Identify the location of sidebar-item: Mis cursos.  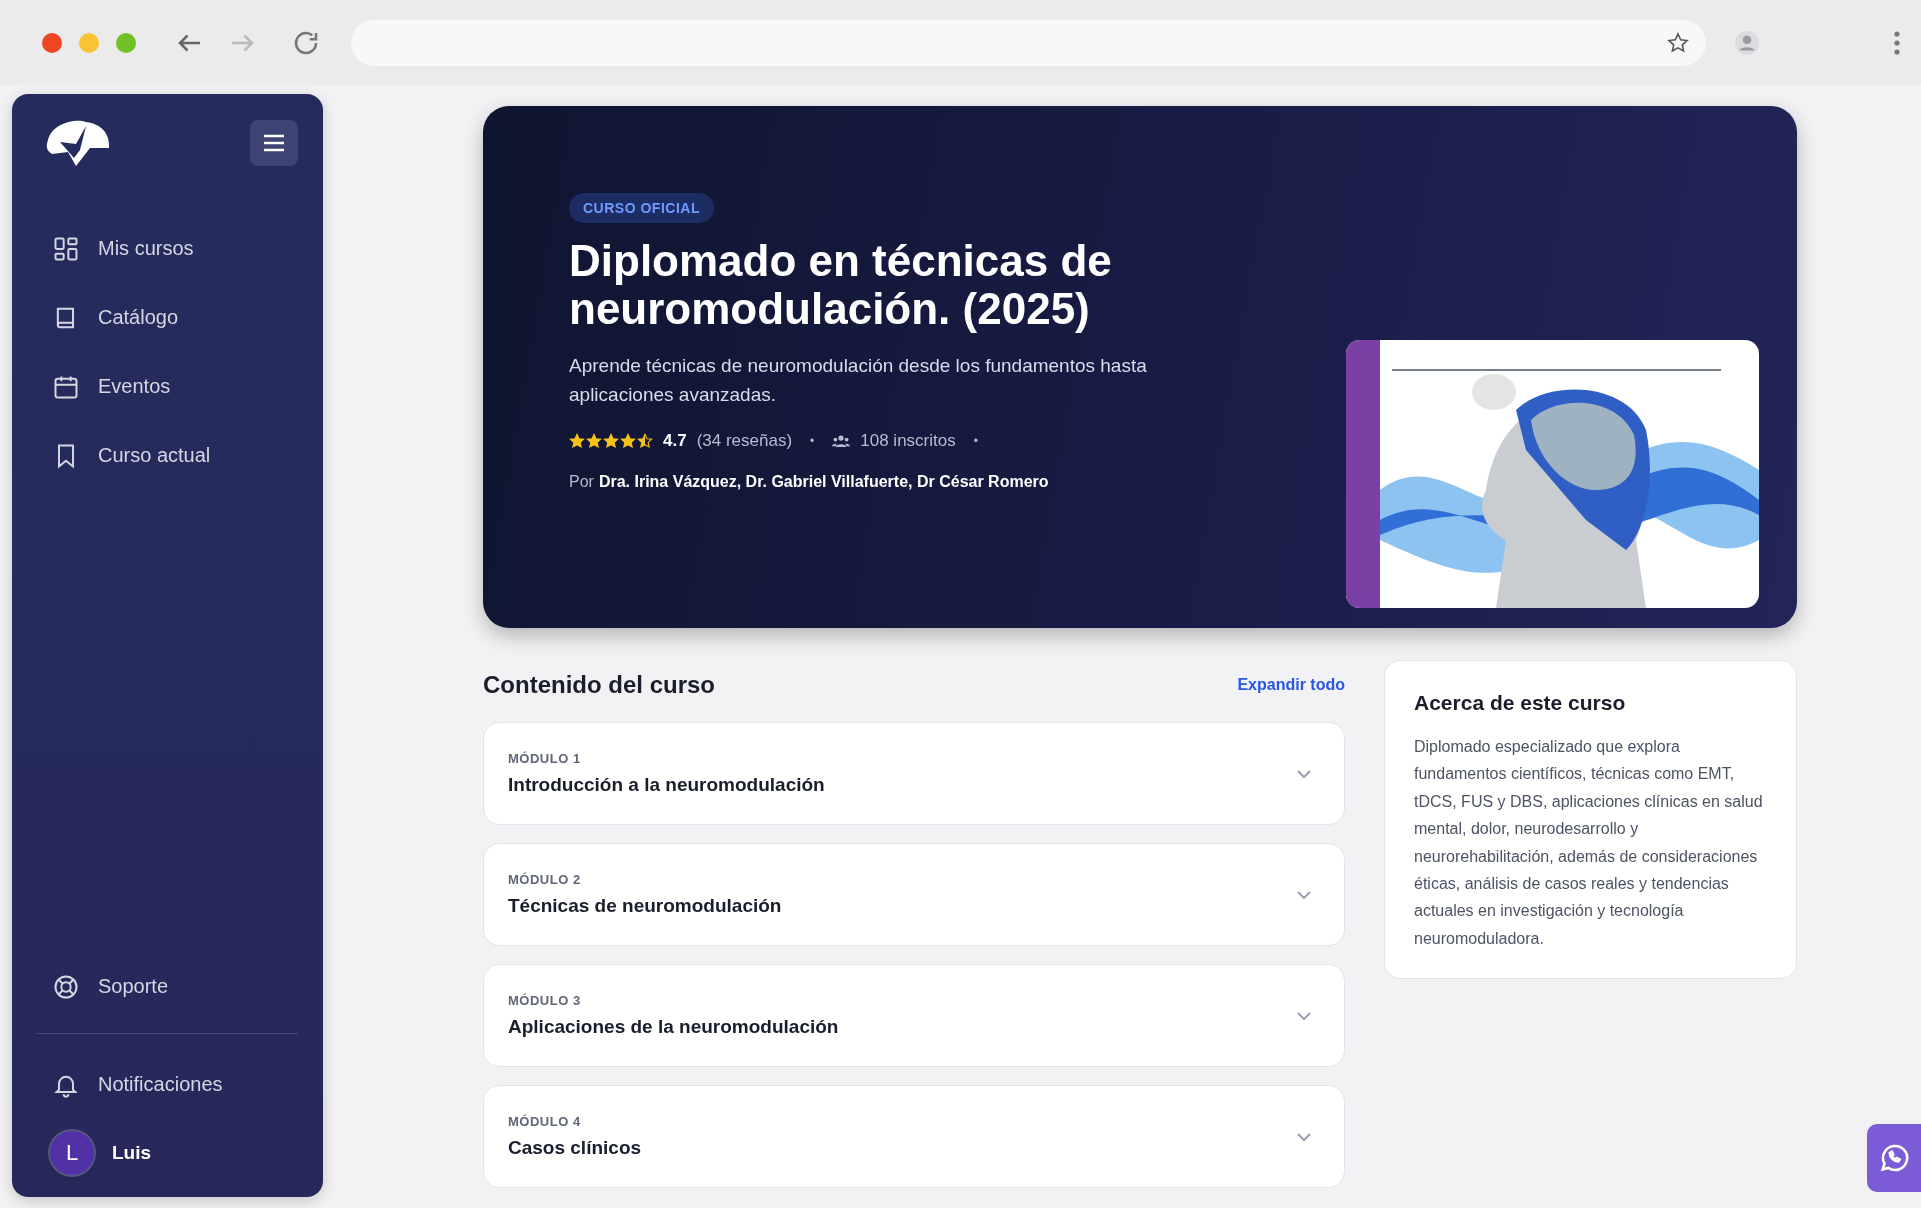
(167, 248).